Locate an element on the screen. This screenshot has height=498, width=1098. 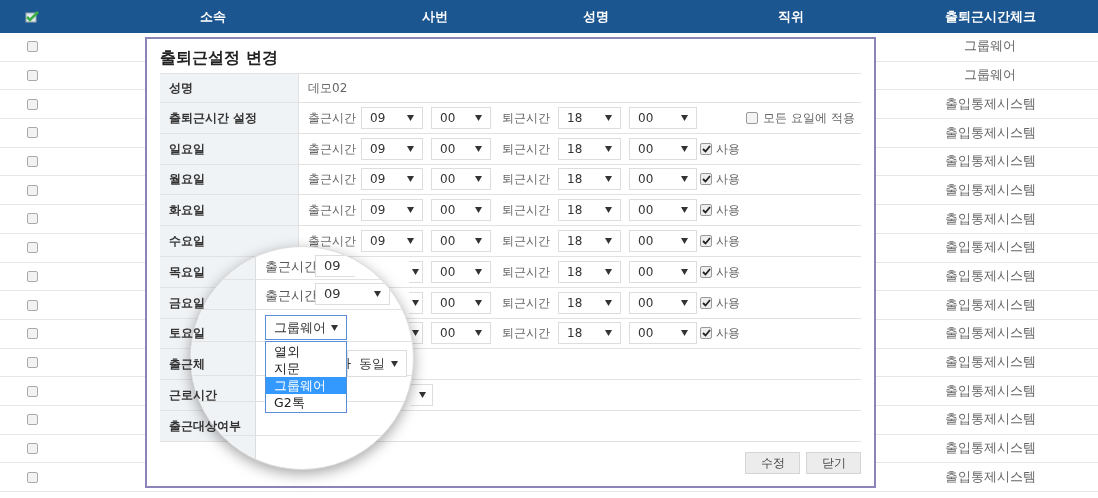
table-cell-text: 그룹웨어 is located at coordinates (990, 75).